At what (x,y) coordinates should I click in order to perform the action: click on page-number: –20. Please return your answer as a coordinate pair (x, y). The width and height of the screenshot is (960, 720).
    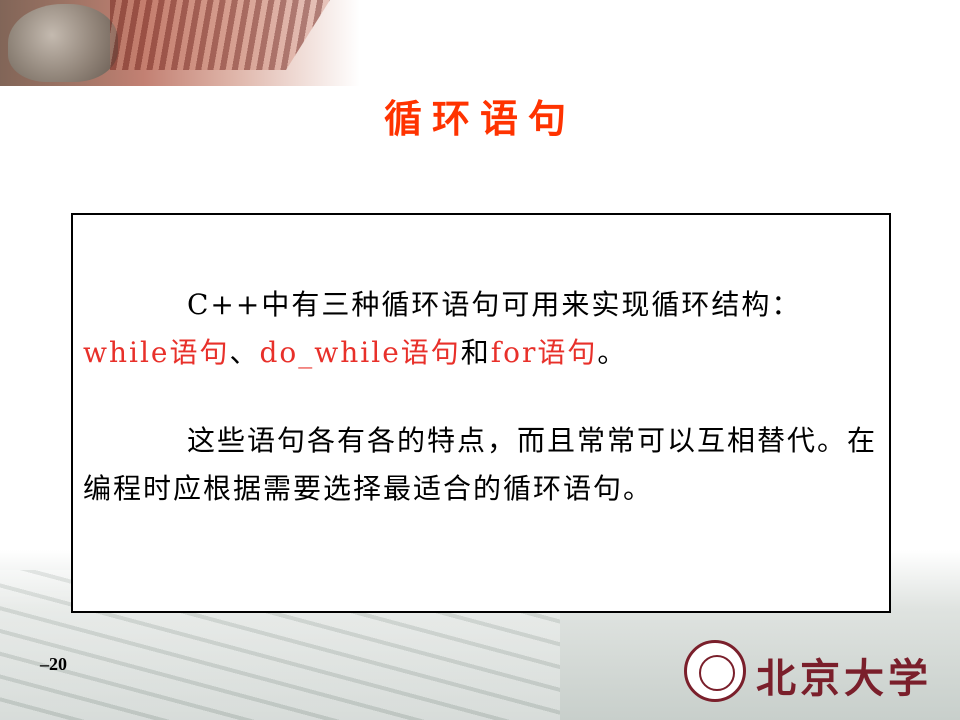
    Looking at the image, I should click on (53, 664).